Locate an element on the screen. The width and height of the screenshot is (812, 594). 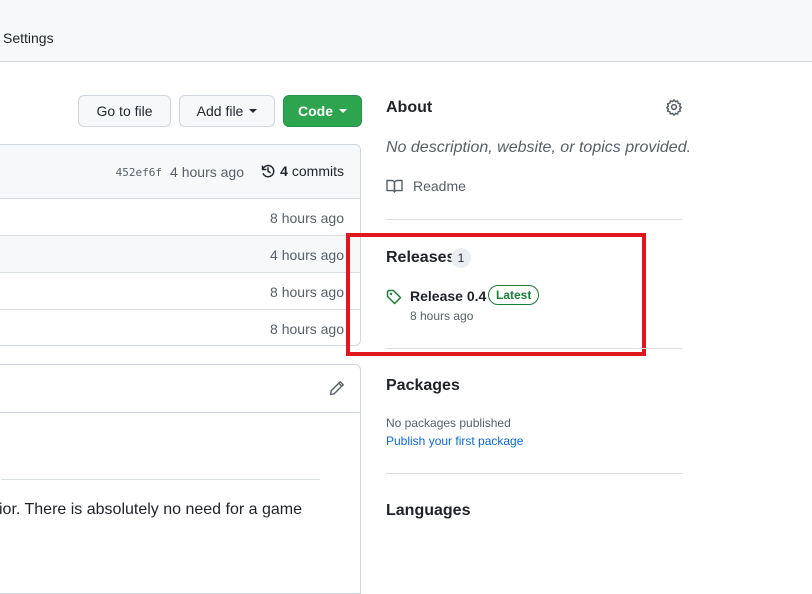
code-button: Code is located at coordinates (322, 111).